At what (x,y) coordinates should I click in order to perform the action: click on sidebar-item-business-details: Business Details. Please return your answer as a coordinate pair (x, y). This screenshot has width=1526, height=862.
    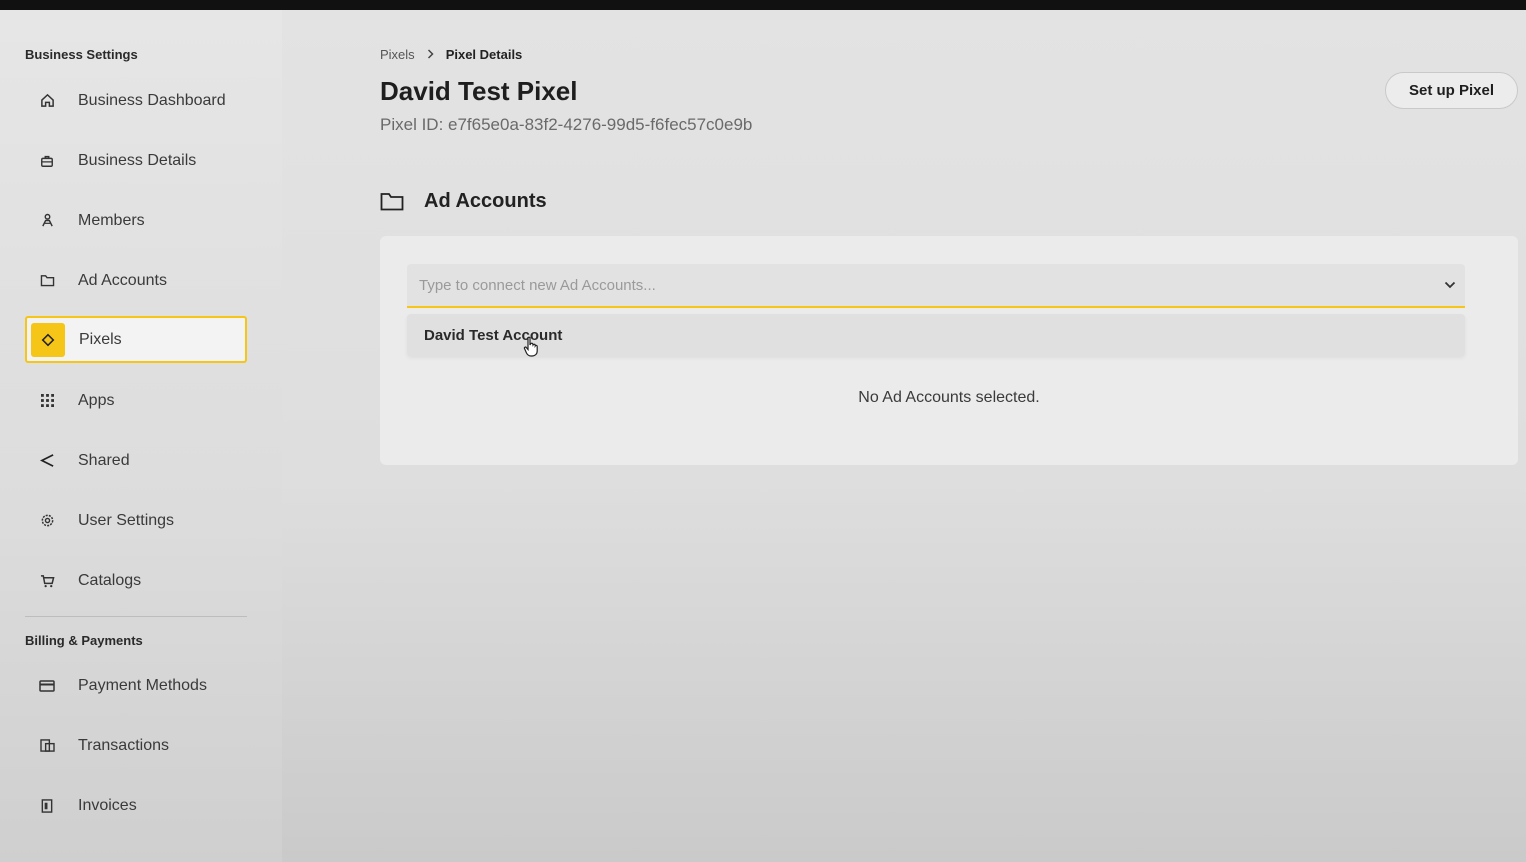
    Looking at the image, I should click on (136, 160).